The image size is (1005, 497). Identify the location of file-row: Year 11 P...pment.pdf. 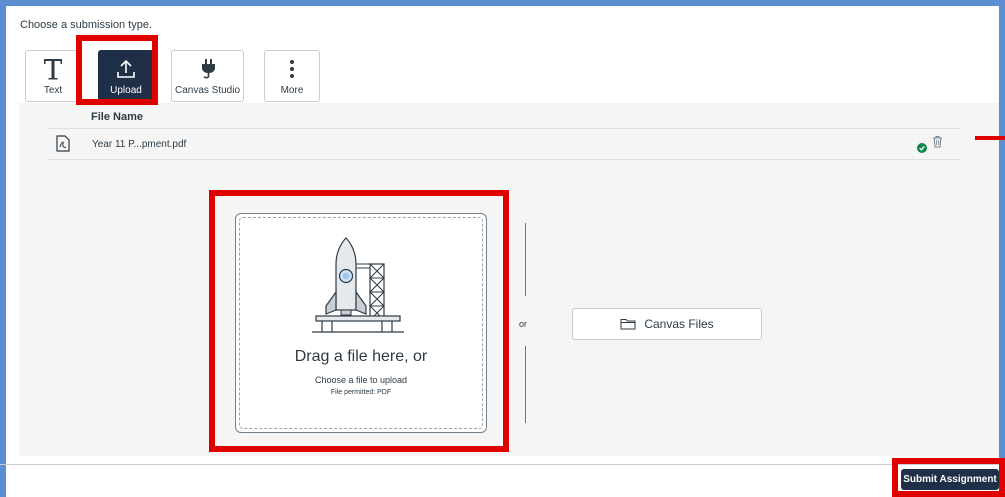
(504, 144).